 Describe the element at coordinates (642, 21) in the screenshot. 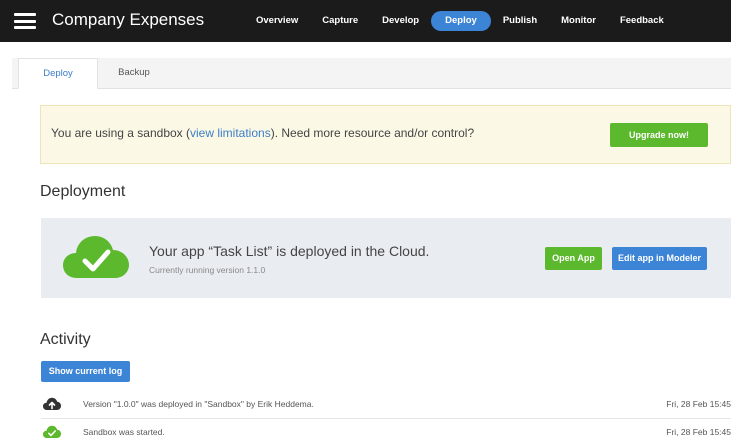

I see `nav-feedback: Feedback` at that location.